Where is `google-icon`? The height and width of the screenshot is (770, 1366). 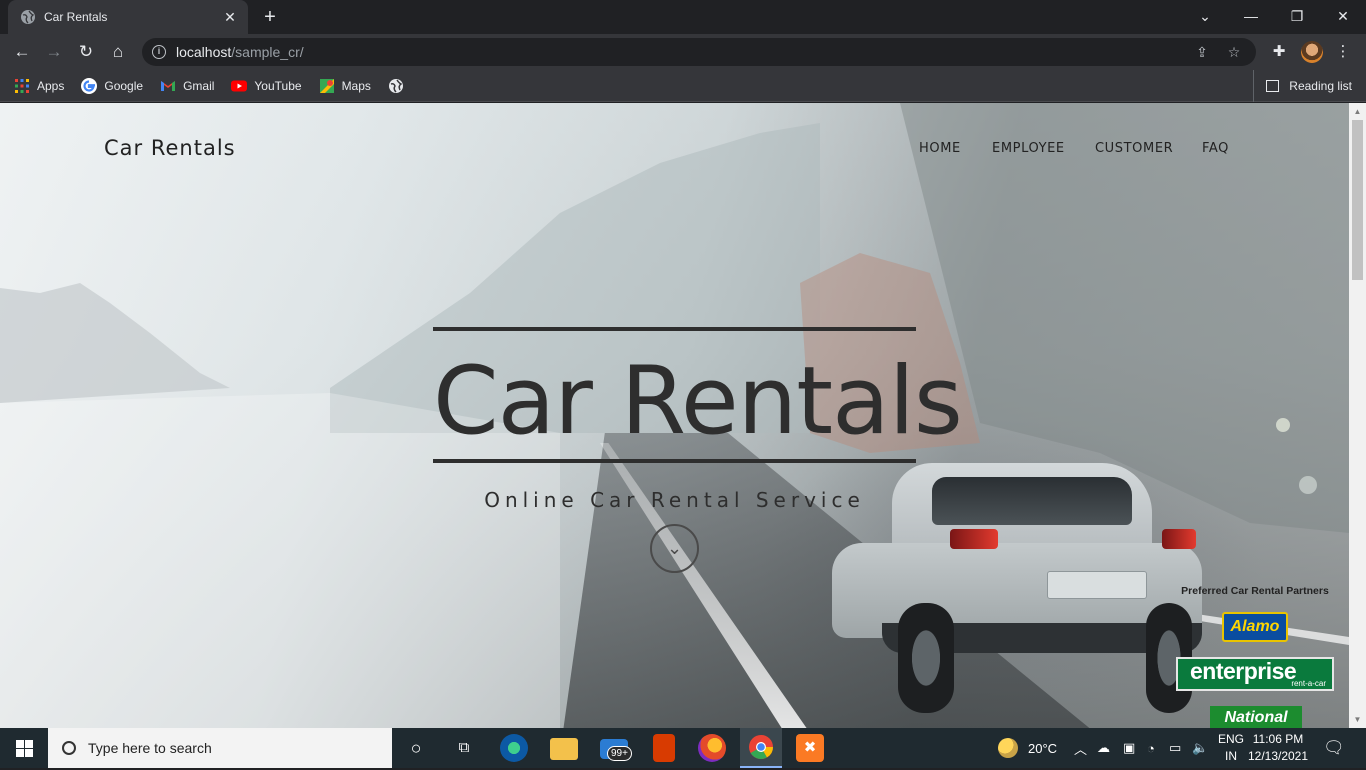 google-icon is located at coordinates (89, 85).